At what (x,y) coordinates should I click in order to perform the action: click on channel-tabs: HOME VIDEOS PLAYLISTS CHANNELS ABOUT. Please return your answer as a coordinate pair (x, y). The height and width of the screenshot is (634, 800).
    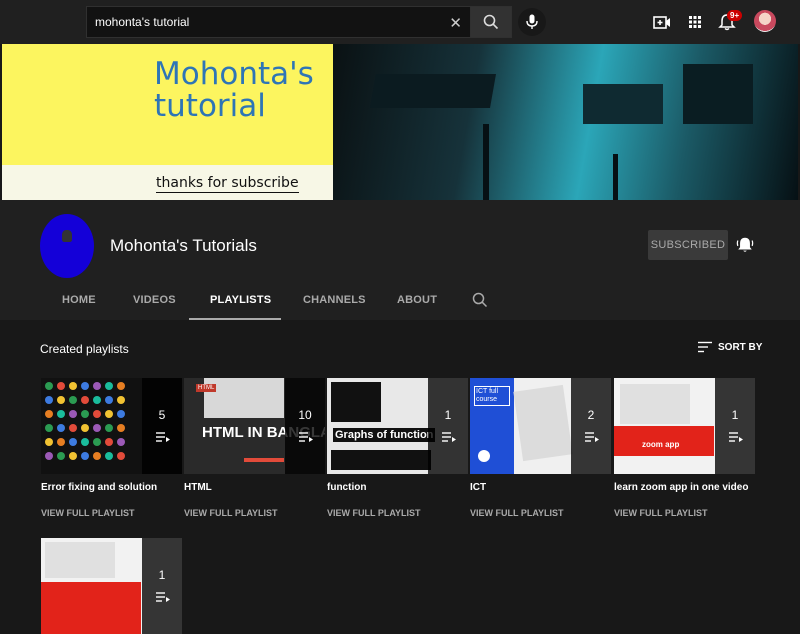
    Looking at the image, I should click on (400, 303).